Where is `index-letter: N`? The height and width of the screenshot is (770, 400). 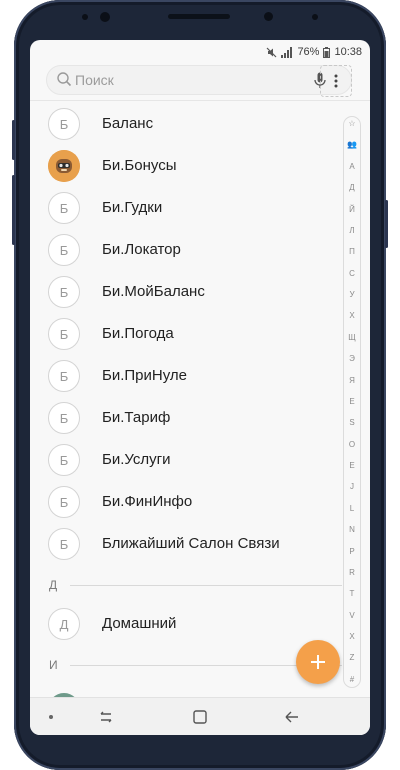
index-letter: N is located at coordinates (352, 530).